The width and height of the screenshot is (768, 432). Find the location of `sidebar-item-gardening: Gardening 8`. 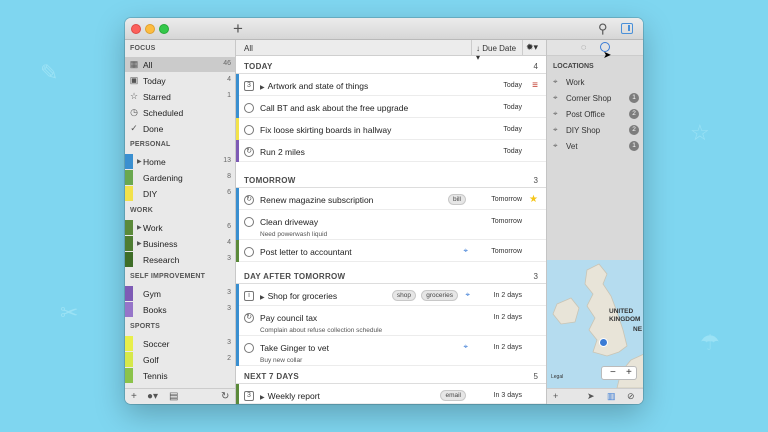

sidebar-item-gardening: Gardening 8 is located at coordinates (180, 177).